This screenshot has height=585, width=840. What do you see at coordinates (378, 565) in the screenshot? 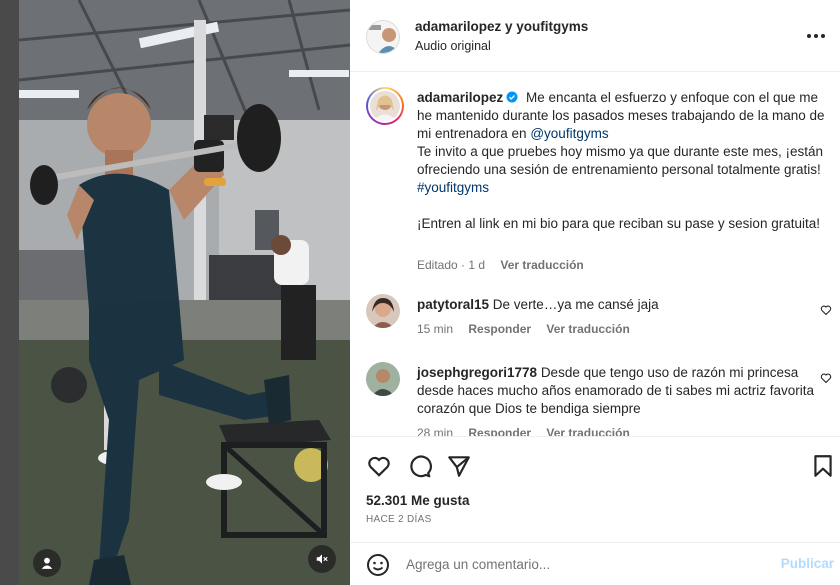
I see `emoji-icon` at bounding box center [378, 565].